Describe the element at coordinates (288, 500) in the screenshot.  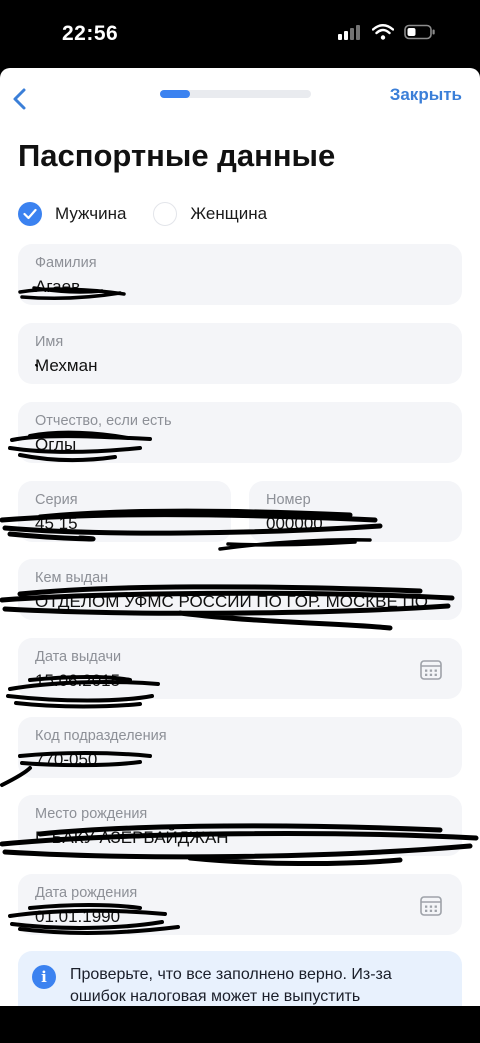
I see `field-label: Номер` at that location.